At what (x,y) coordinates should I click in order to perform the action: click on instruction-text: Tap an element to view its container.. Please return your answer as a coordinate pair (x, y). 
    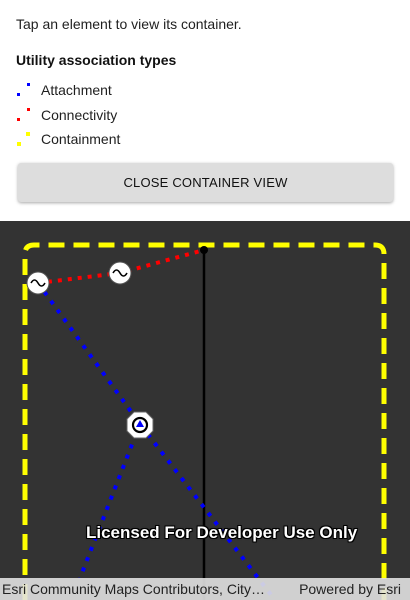
    Looking at the image, I should click on (129, 24).